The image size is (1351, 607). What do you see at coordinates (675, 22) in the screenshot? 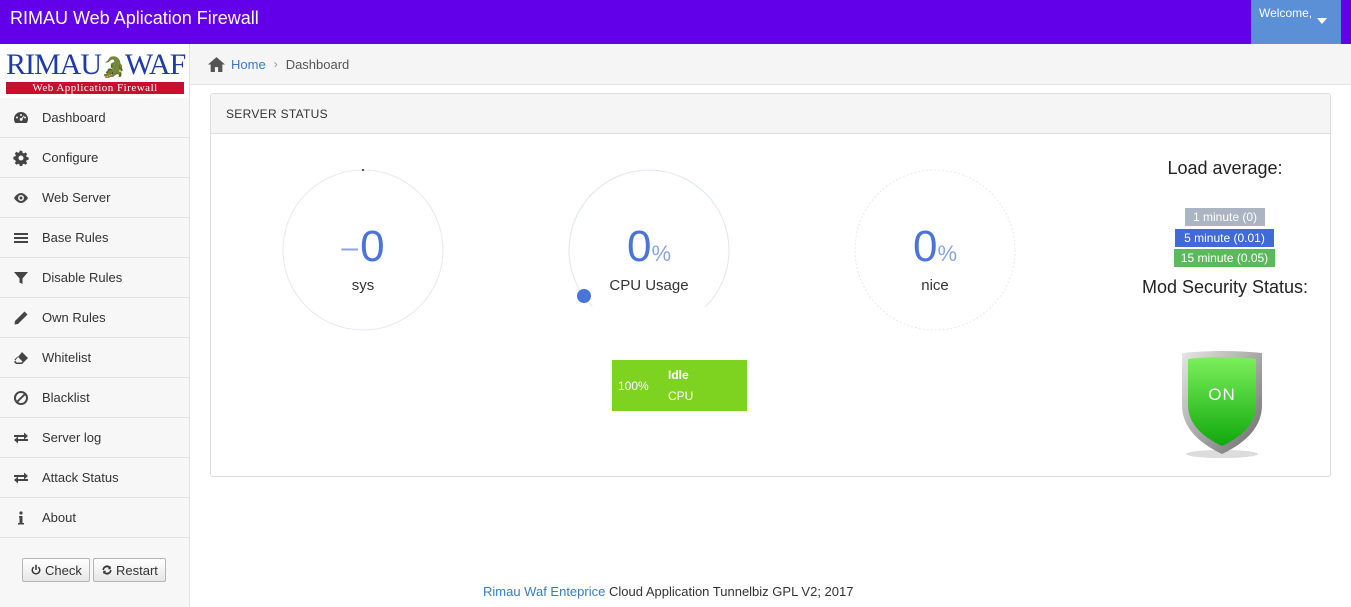
I see `top-bar: RIMAU Web Aplication Firewall Welcome,` at bounding box center [675, 22].